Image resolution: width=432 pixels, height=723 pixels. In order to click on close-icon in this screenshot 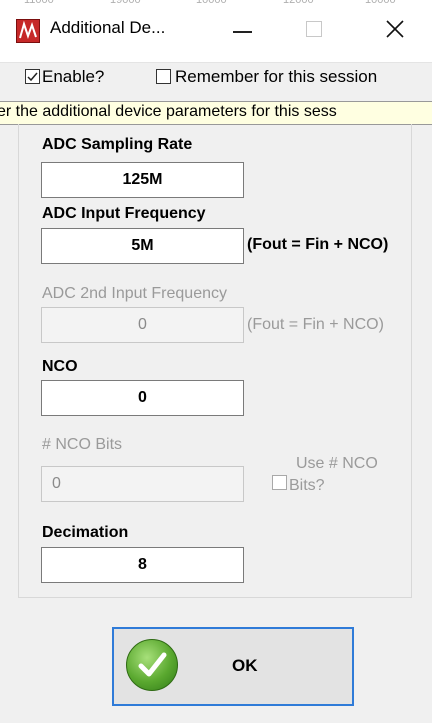, I will do `click(395, 29)`.